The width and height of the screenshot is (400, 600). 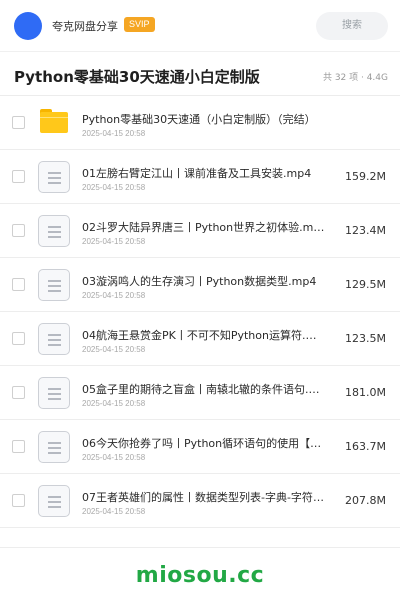 What do you see at coordinates (365, 392) in the screenshot?
I see `file-size: 181.0M` at bounding box center [365, 392].